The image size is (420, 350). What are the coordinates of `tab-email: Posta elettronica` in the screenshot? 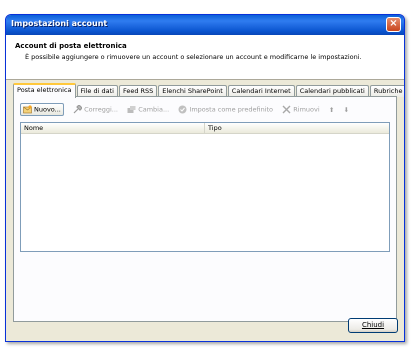 It's located at (44, 90).